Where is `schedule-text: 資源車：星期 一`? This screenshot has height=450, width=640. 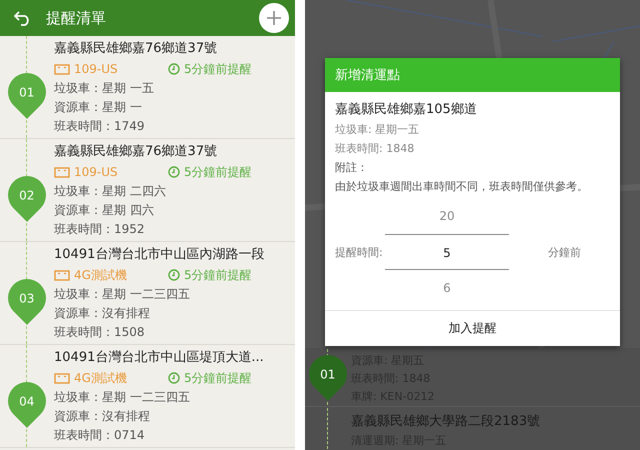
schedule-text: 資源車：星期 一 is located at coordinates (98, 107).